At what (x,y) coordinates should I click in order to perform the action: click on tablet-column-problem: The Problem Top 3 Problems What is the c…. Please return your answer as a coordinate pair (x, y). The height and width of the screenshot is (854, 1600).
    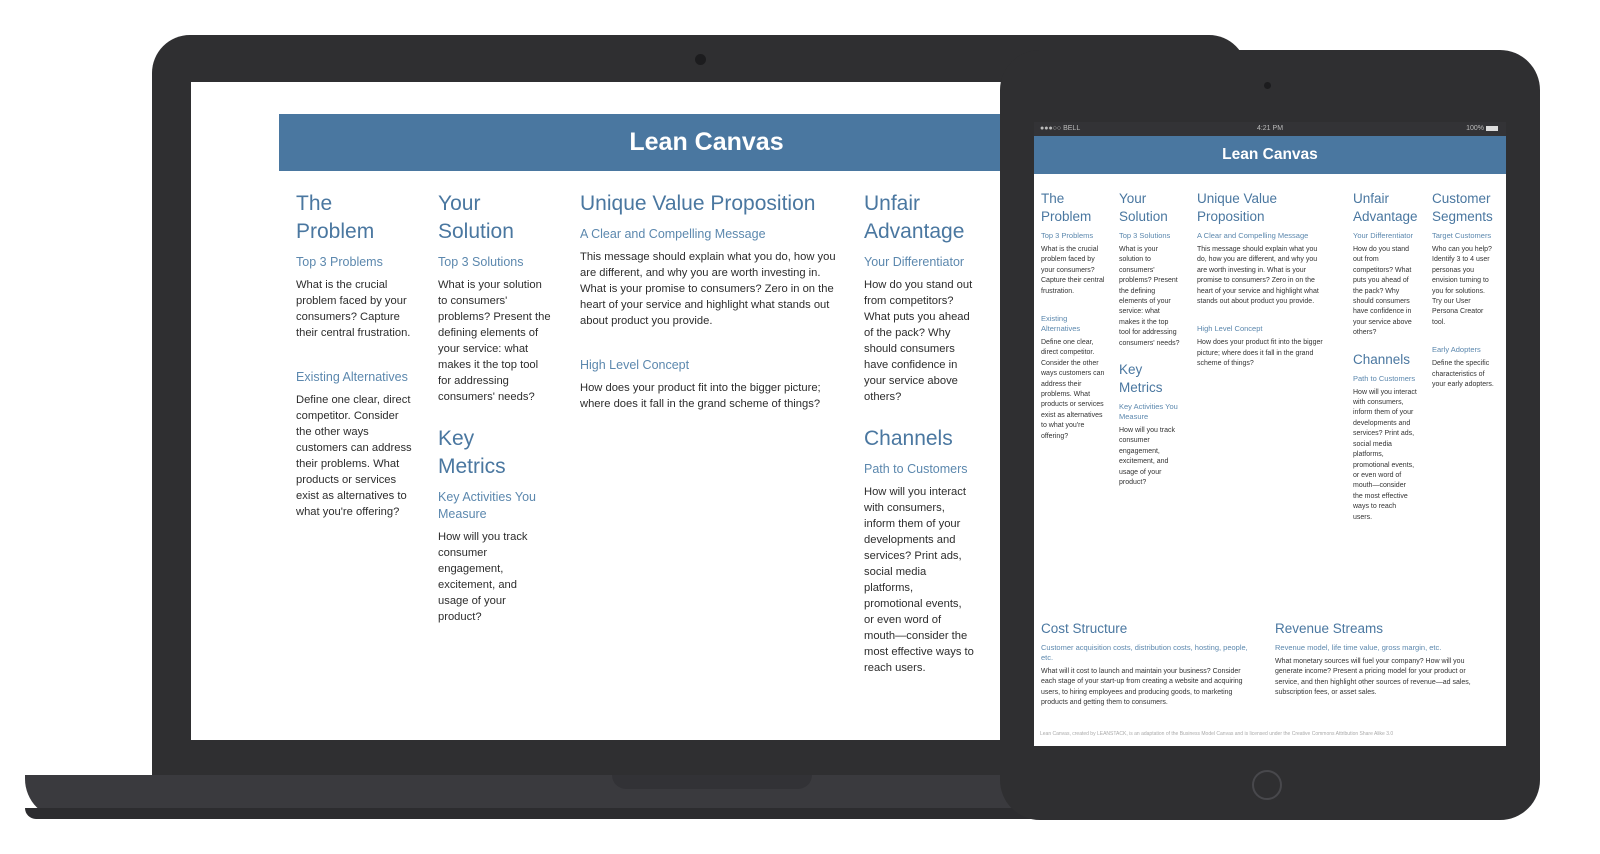
    Looking at the image, I should click on (1073, 316).